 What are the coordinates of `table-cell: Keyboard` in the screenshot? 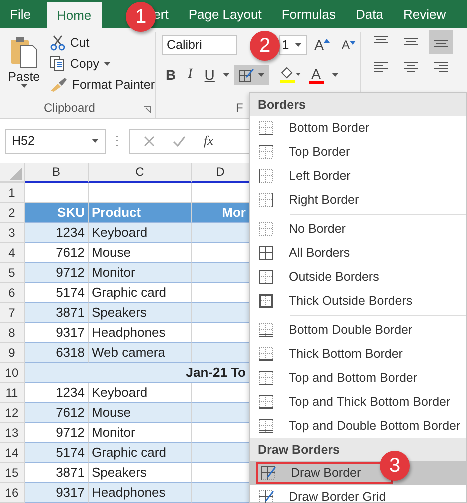 It's located at (140, 233).